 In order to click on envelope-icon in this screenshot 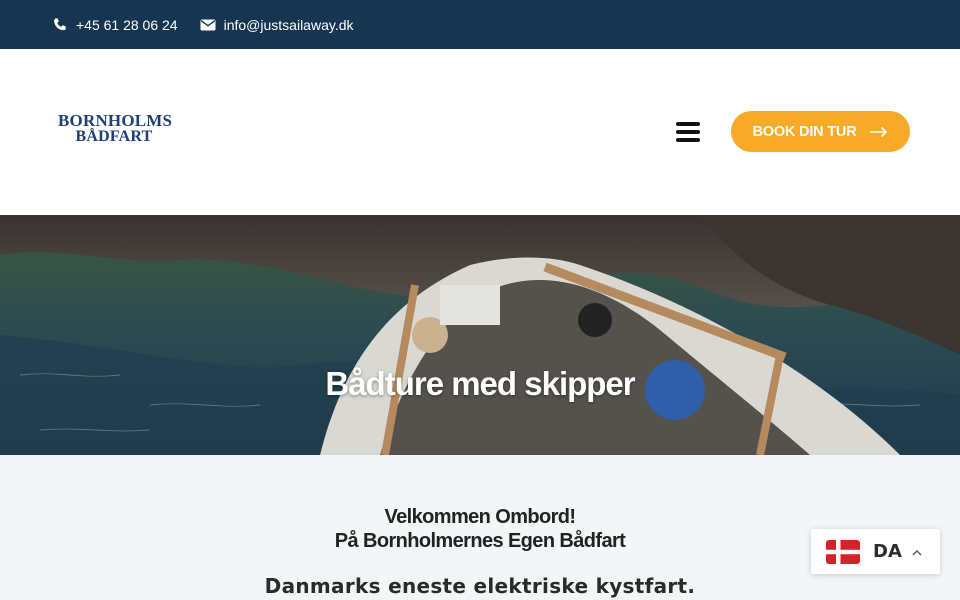, I will do `click(208, 25)`.